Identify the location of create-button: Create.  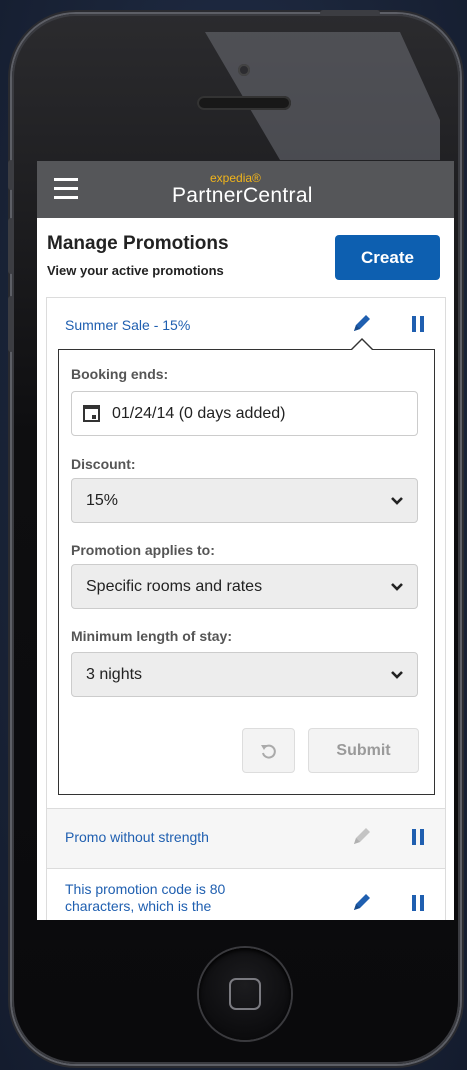
(387, 257).